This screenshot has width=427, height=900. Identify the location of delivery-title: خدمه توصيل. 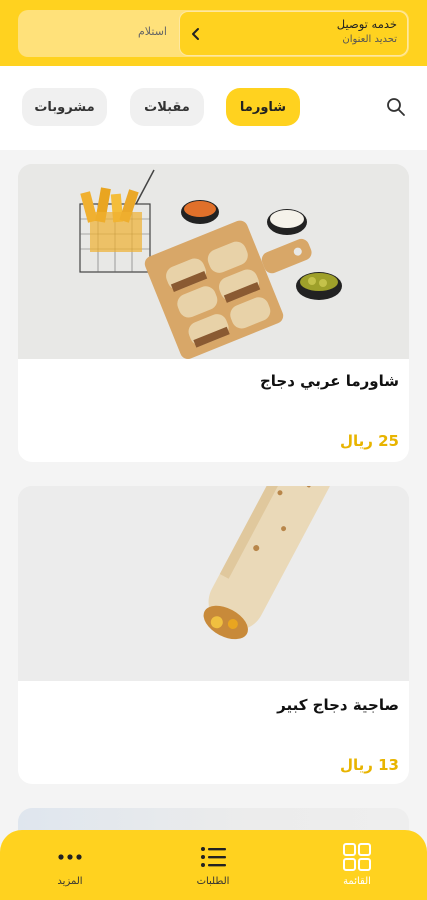
(366, 24).